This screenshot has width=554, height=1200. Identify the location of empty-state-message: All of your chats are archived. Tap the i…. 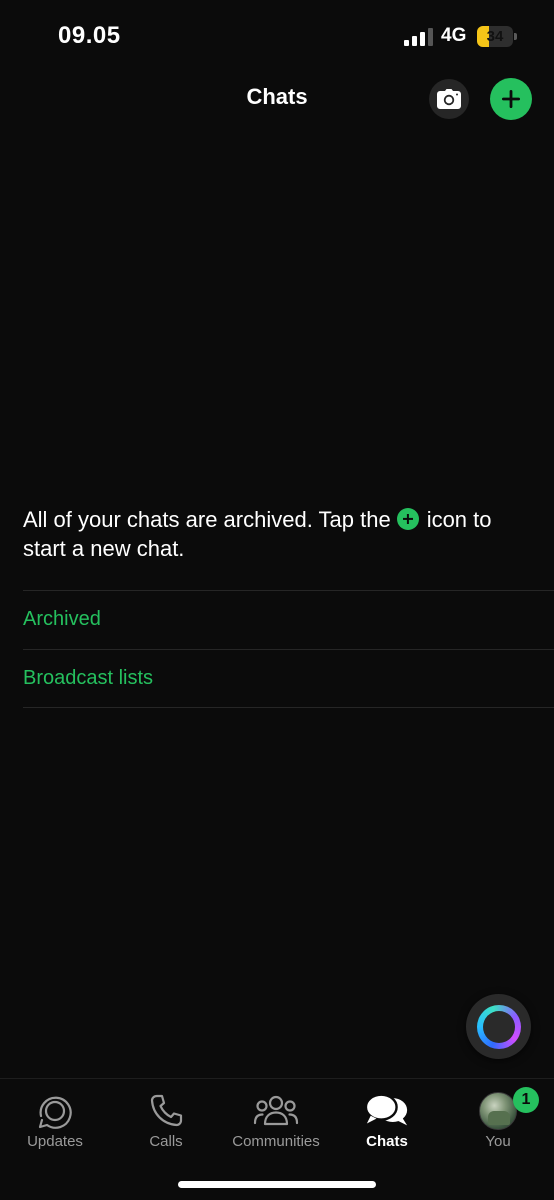
(278, 534).